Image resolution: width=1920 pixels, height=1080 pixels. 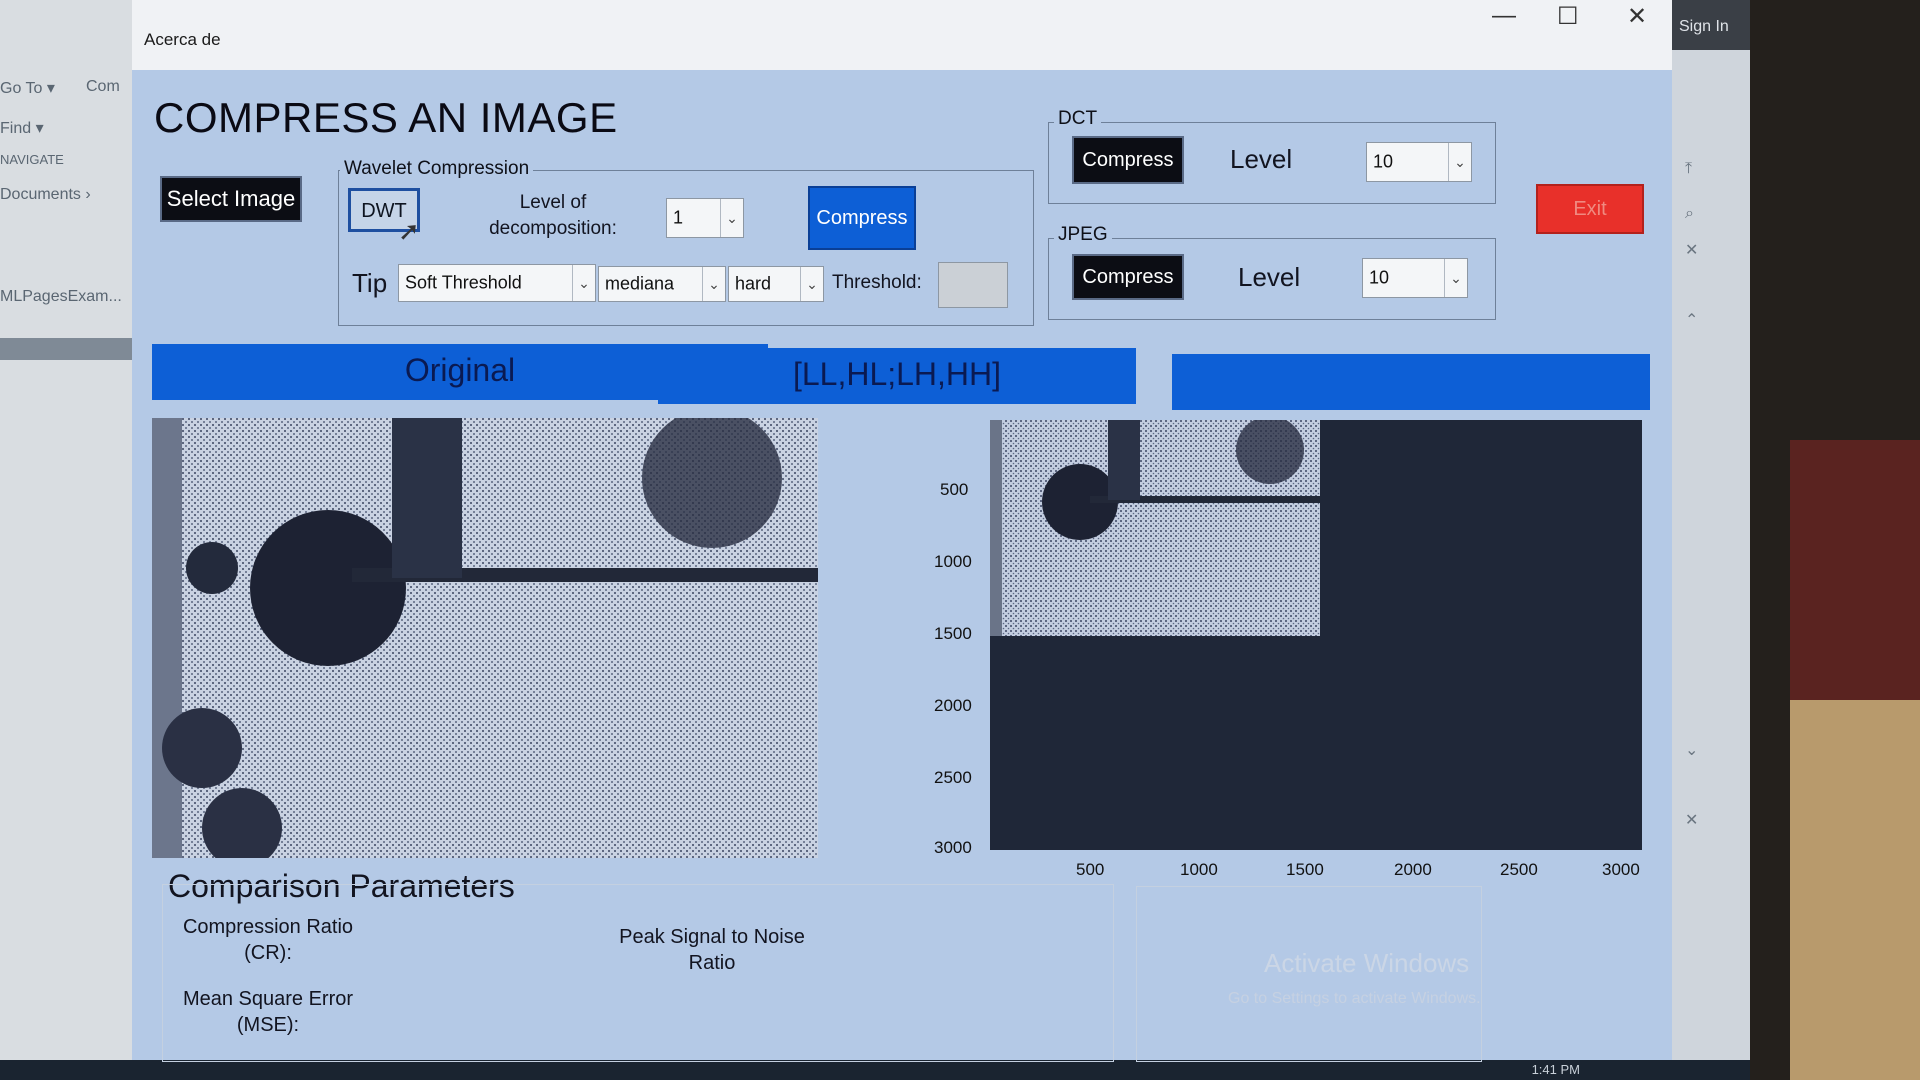 I want to click on bg-documents: Documents ›, so click(x=45, y=194).